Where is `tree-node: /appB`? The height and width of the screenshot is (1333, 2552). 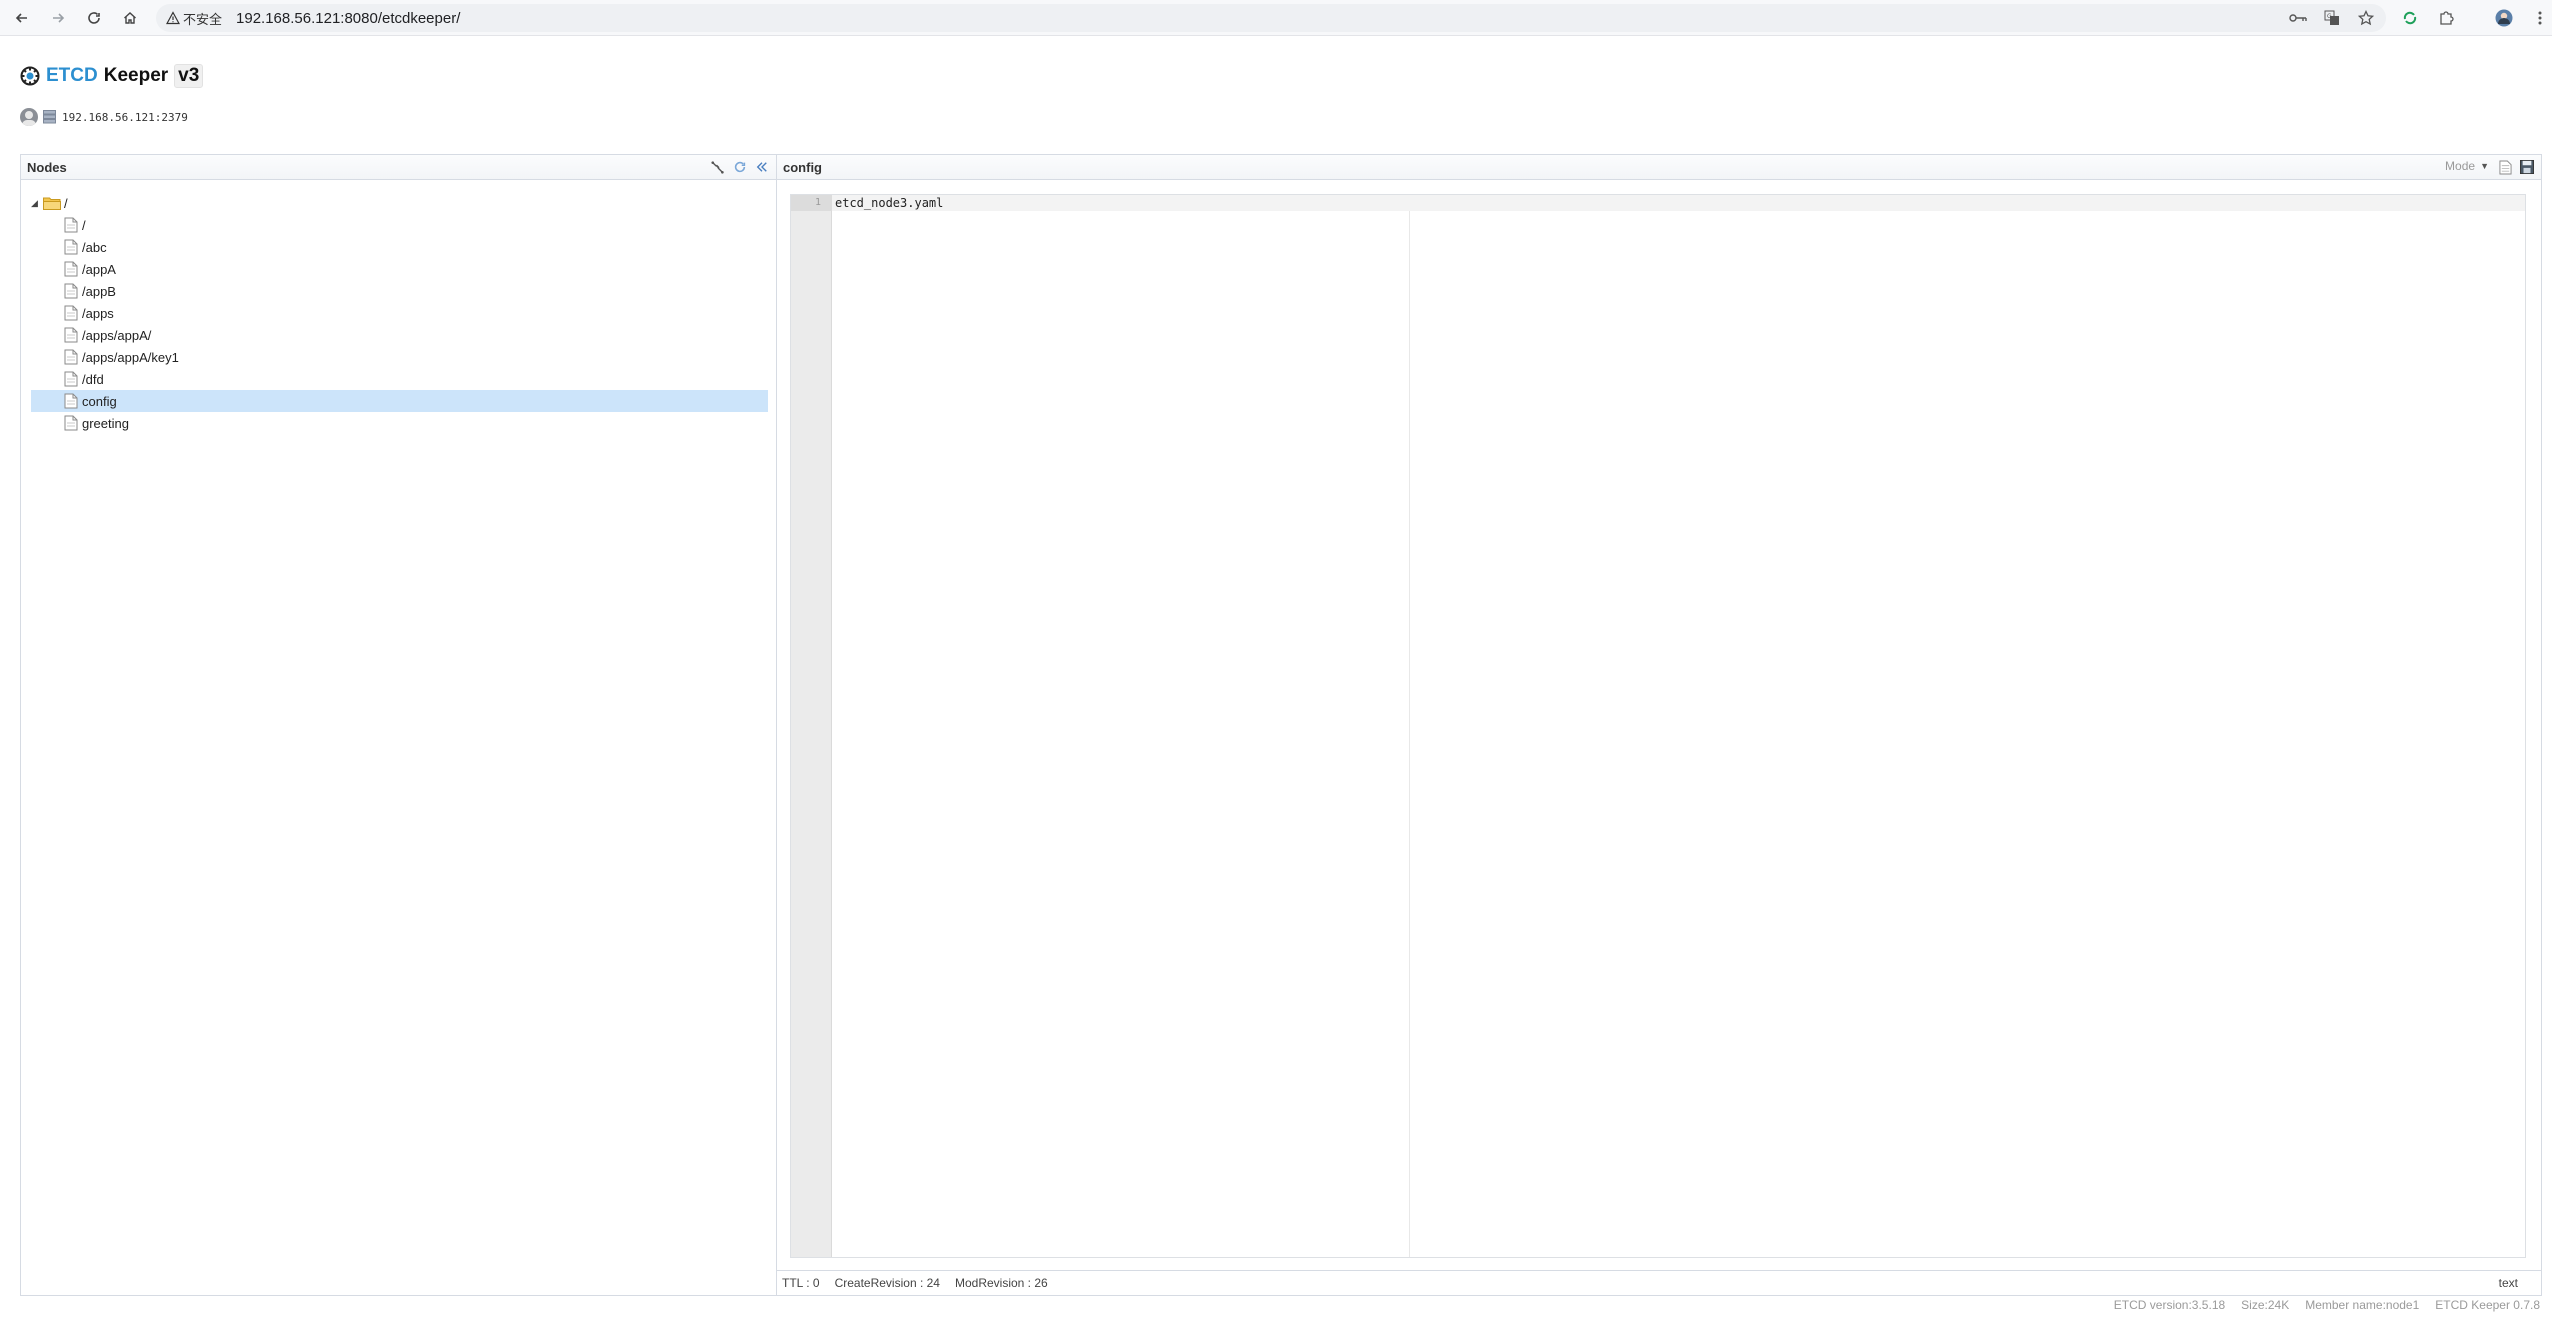
tree-node: /appB is located at coordinates (399, 291).